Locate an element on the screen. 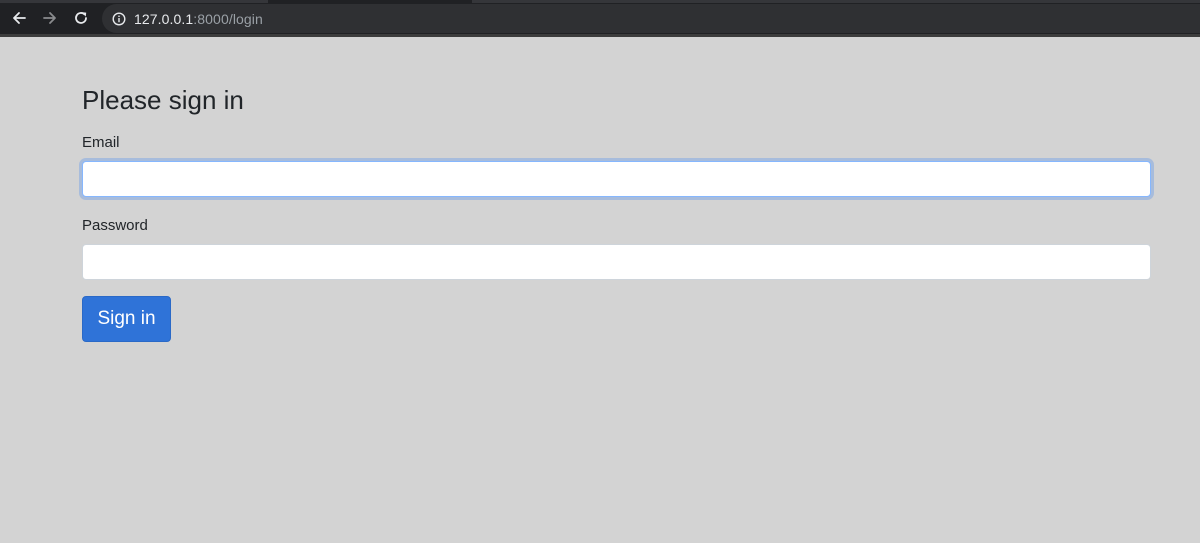 The height and width of the screenshot is (543, 1200). toolbar-divider is located at coordinates (600, 35).